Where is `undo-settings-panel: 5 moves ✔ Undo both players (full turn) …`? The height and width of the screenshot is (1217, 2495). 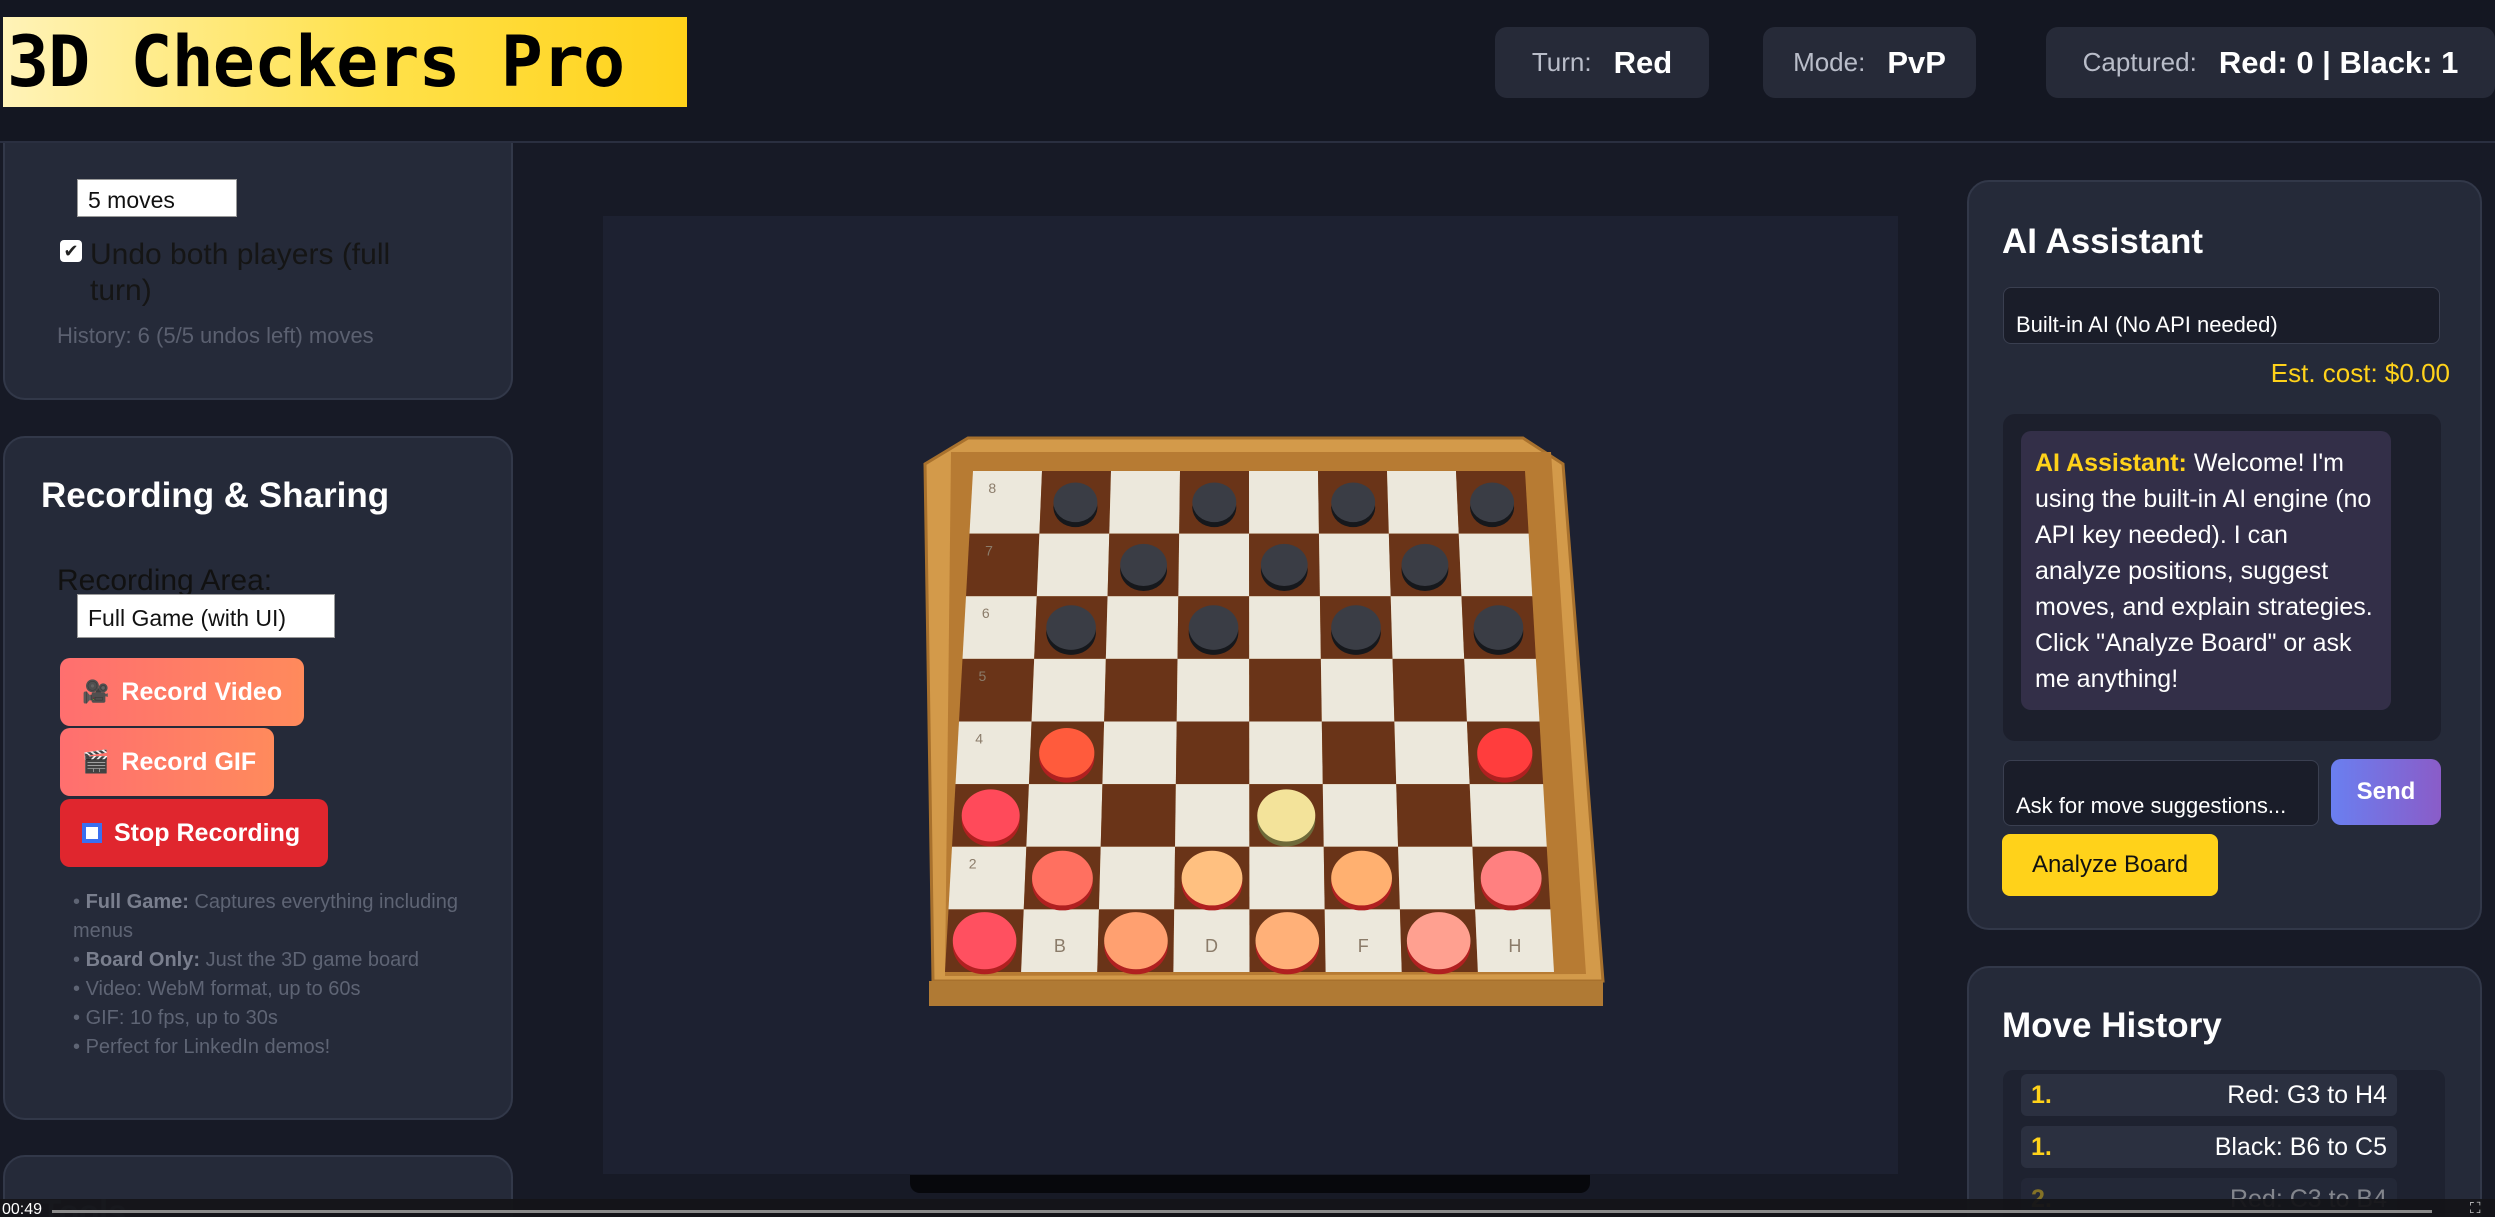 undo-settings-panel: 5 moves ✔ Undo both players (full turn) … is located at coordinates (258, 271).